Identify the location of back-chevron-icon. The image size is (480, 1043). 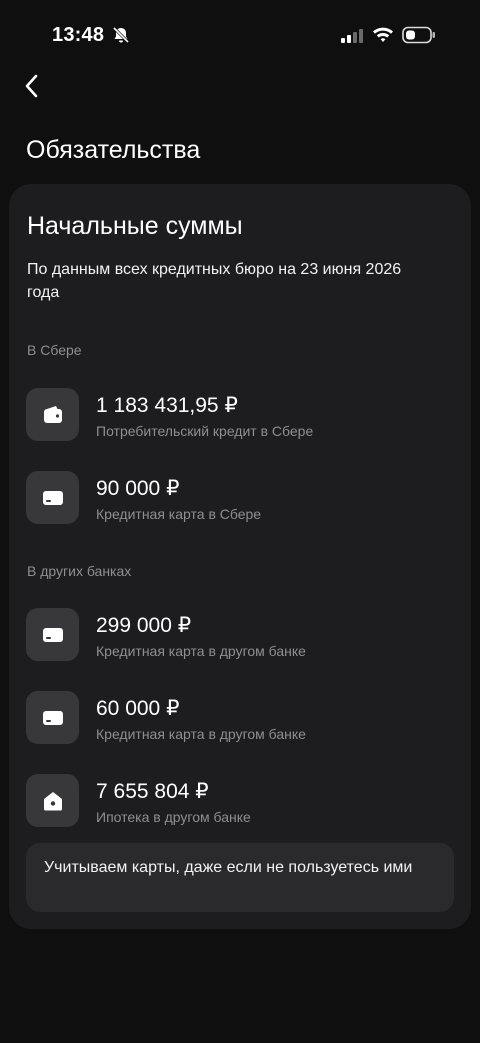
(32, 86).